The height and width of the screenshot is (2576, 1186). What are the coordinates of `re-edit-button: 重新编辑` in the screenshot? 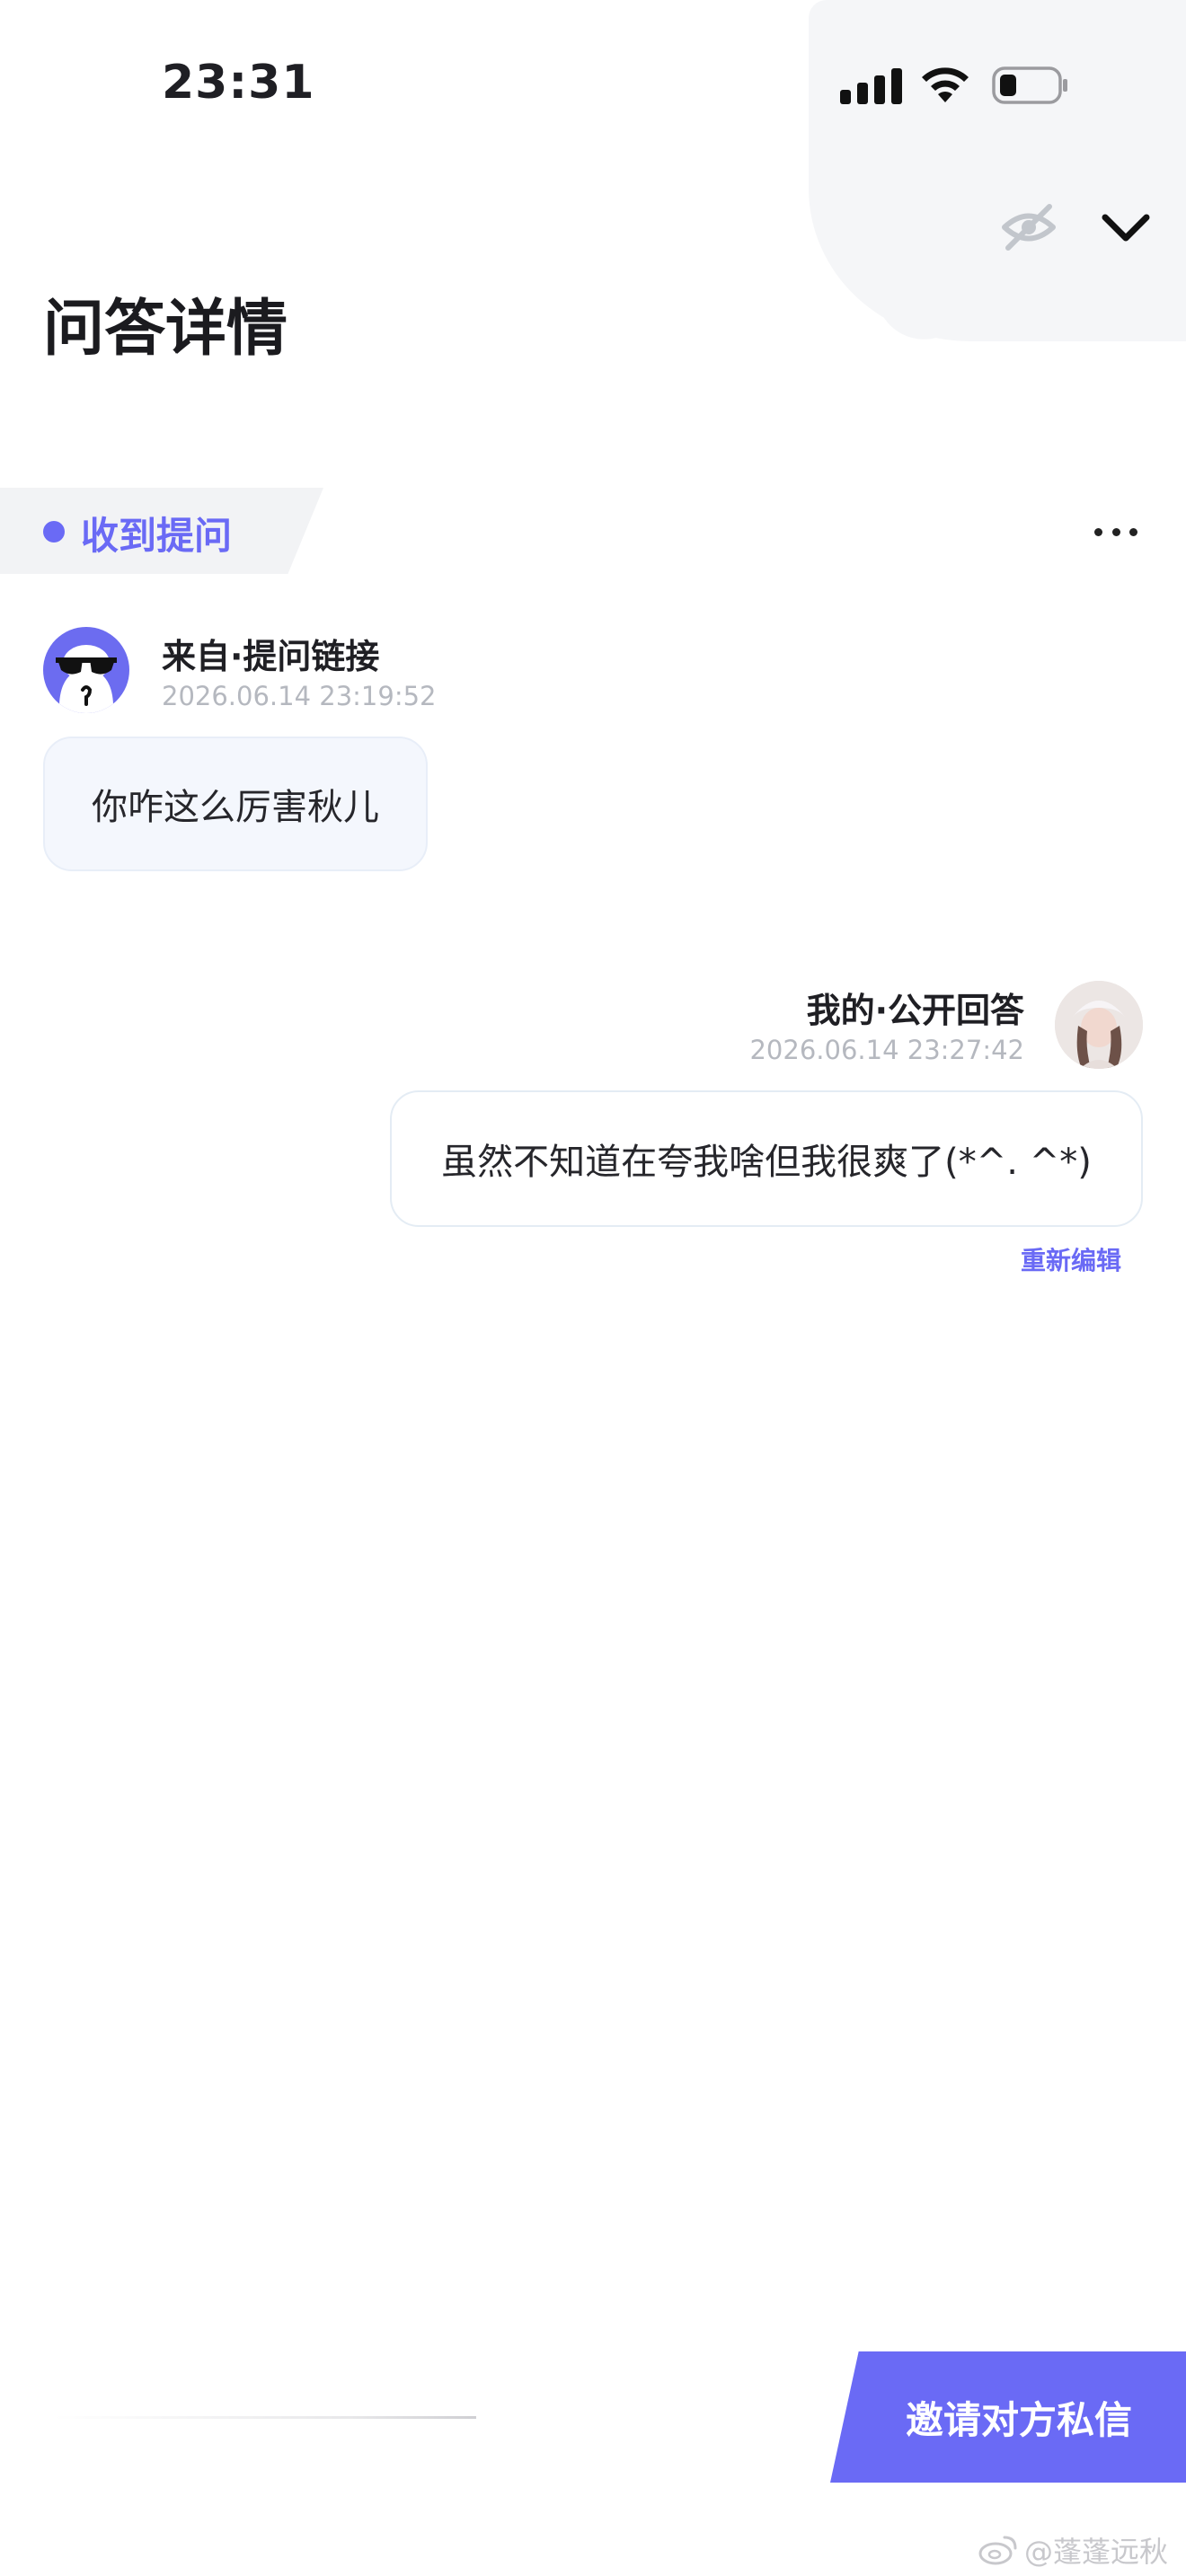 It's located at (1071, 1259).